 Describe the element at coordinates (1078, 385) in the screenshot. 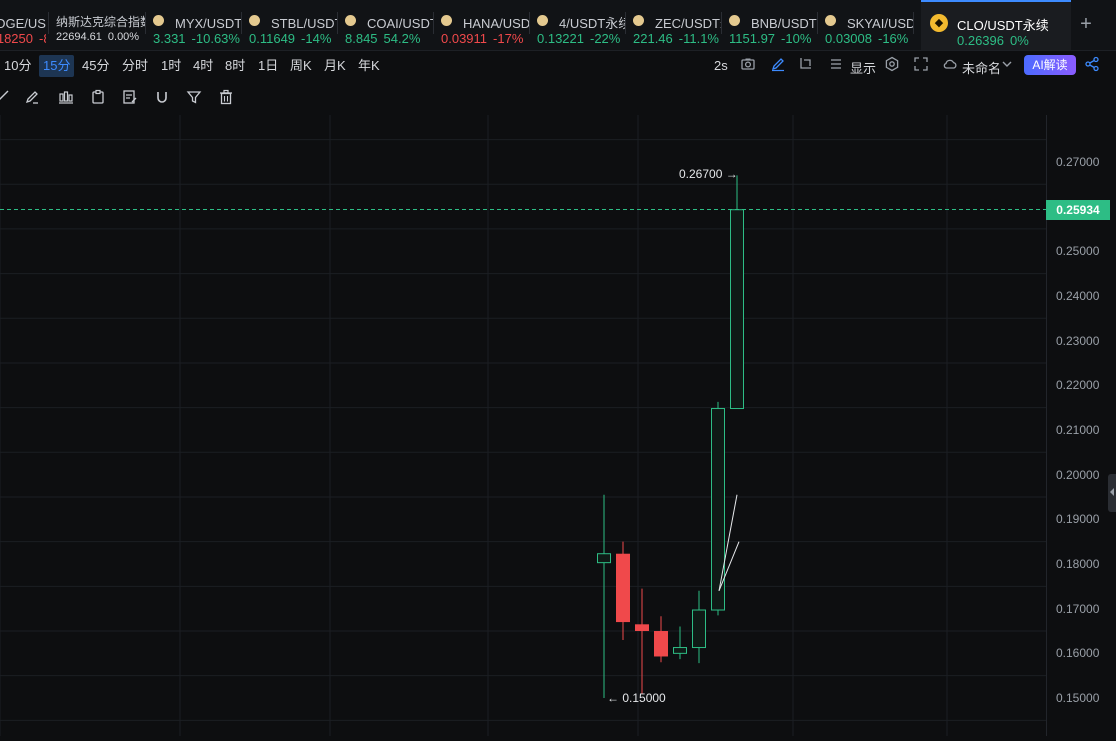

I see `price-axis-label: 0.22000` at that location.